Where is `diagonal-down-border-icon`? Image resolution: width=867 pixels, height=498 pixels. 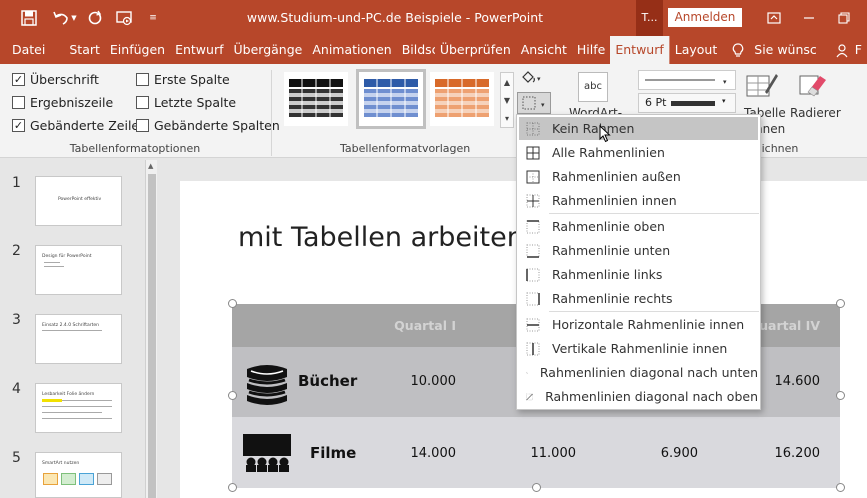
diagonal-down-border-icon is located at coordinates (527, 372).